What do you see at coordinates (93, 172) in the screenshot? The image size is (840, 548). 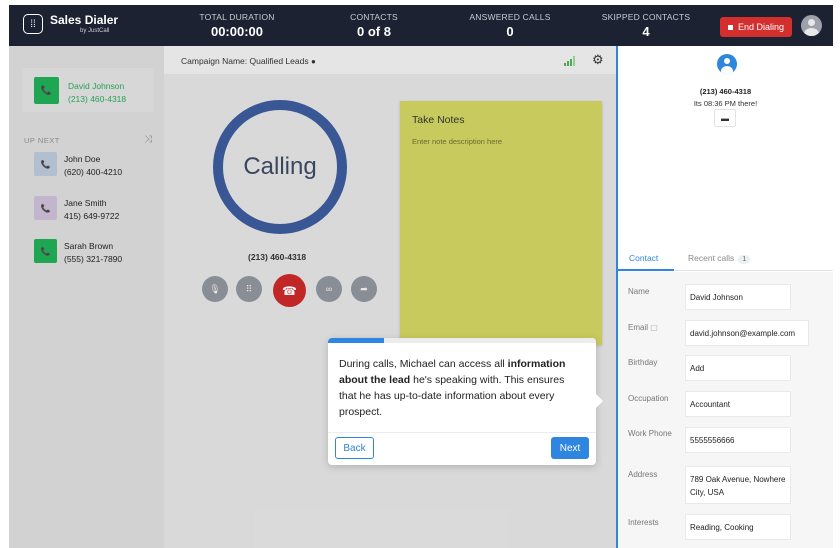 I see `queue-item-phone: (620) 400-4210` at bounding box center [93, 172].